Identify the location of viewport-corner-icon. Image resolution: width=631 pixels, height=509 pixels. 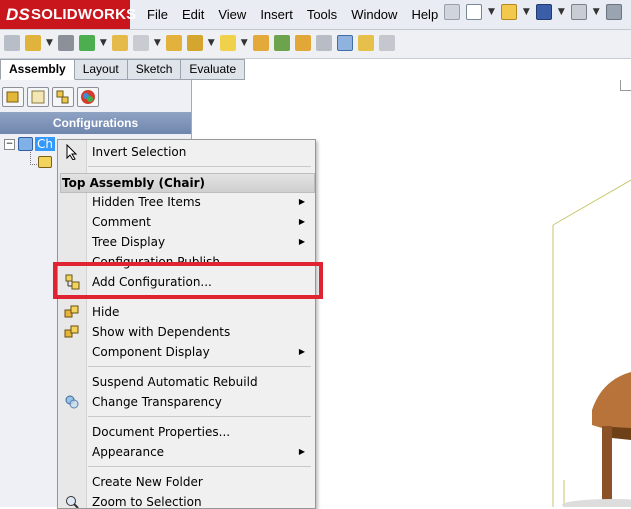
(625, 85).